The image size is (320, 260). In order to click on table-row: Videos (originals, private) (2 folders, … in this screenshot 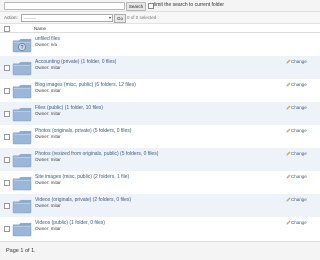, I will do `click(160, 206)`.